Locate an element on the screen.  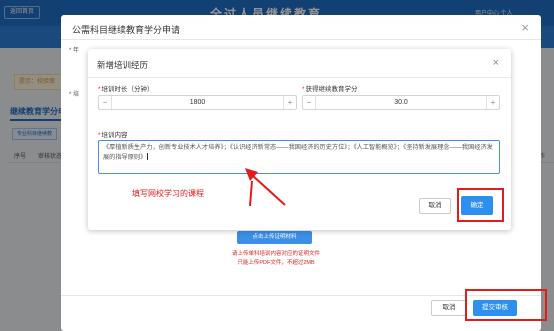
upload-note-2: 只能上传PDF文件，不超过2MB is located at coordinates (276, 263).